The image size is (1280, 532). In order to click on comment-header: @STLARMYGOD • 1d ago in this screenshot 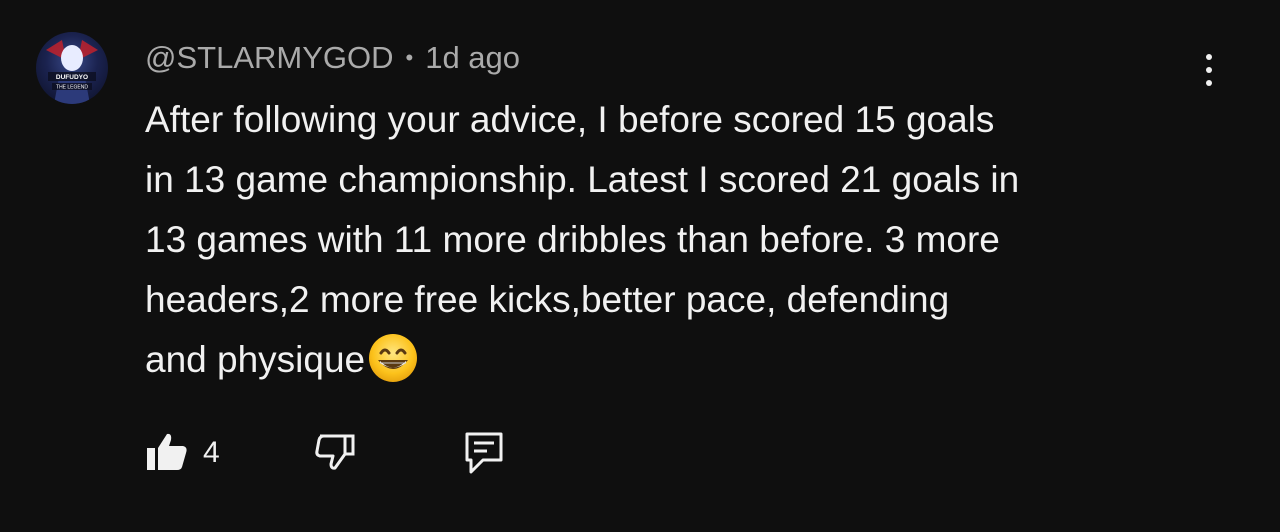, I will do `click(332, 58)`.